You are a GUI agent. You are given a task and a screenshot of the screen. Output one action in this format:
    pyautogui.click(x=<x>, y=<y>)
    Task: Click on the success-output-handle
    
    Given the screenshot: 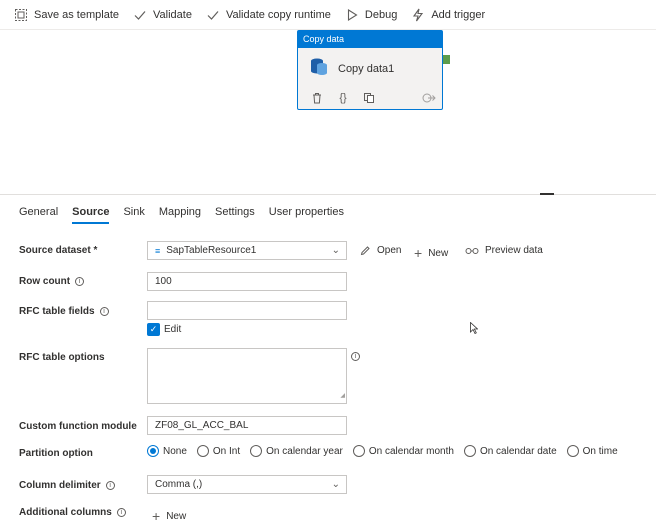 What is the action you would take?
    pyautogui.click(x=446, y=59)
    